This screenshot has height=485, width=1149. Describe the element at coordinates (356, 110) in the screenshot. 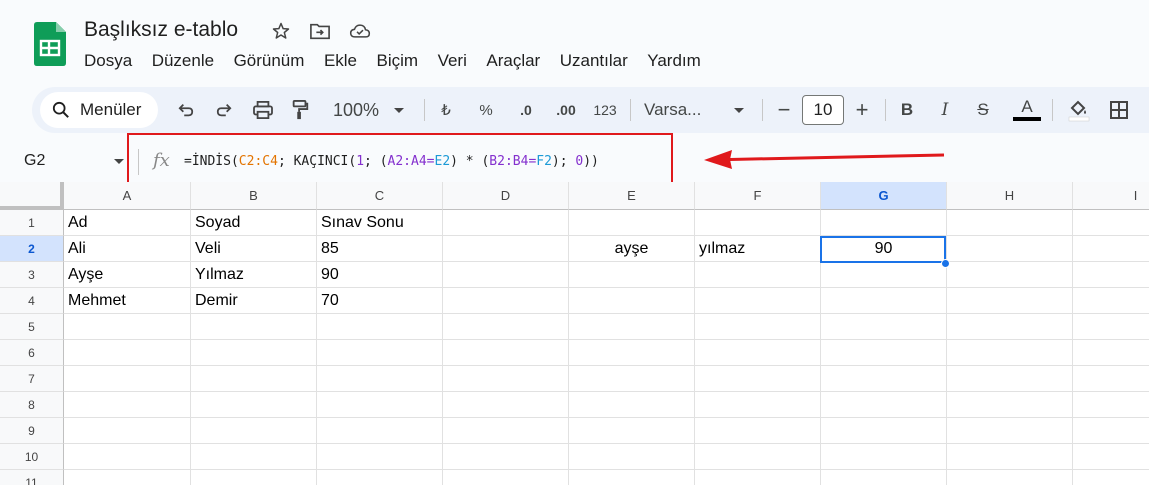

I see `zoom-select: 100%` at that location.